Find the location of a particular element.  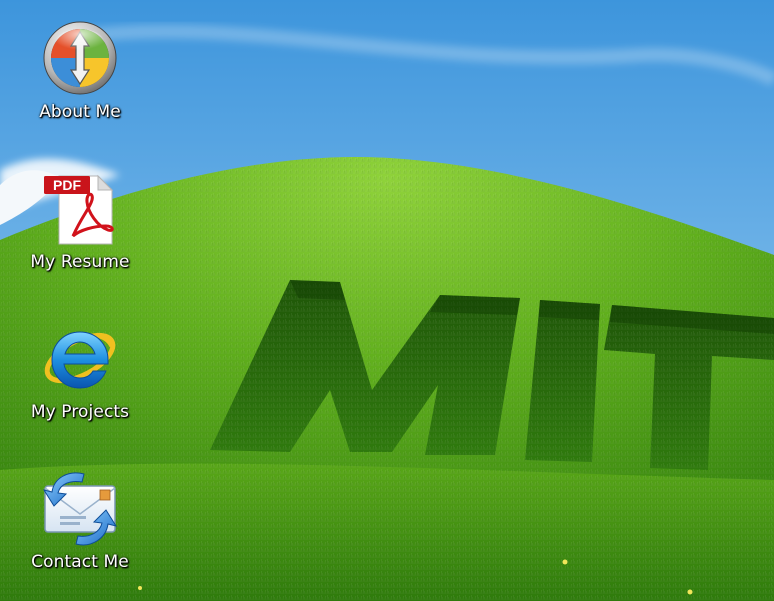

desktop-icon-my-projects: My Projects is located at coordinates (80, 383).